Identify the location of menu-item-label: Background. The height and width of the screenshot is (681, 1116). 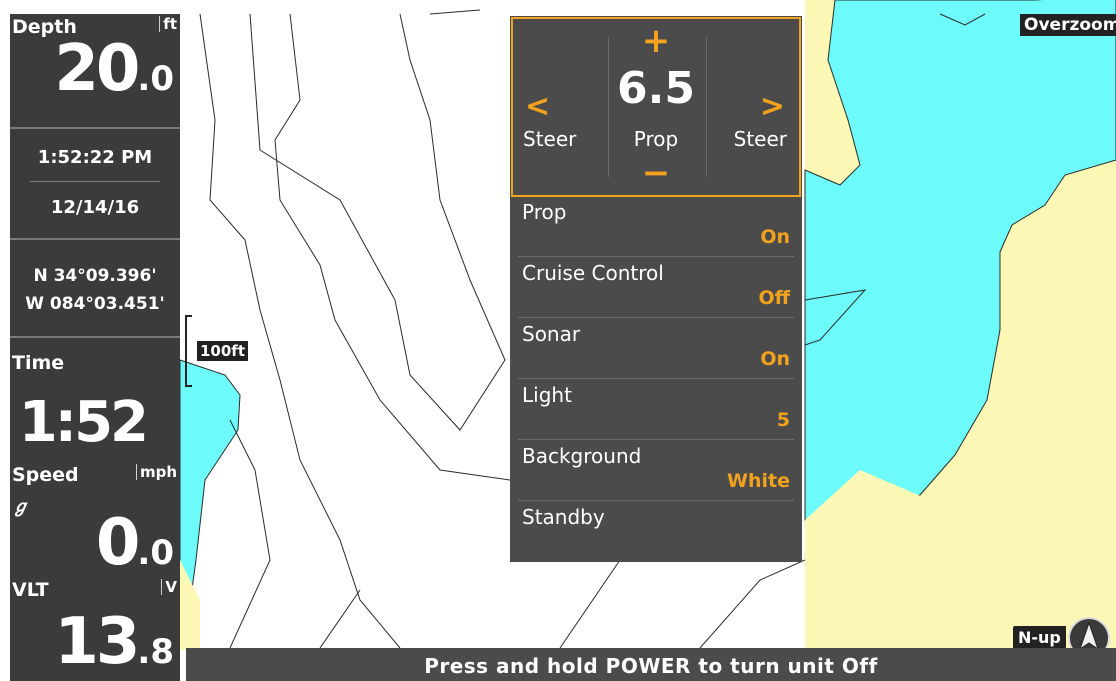
(582, 456).